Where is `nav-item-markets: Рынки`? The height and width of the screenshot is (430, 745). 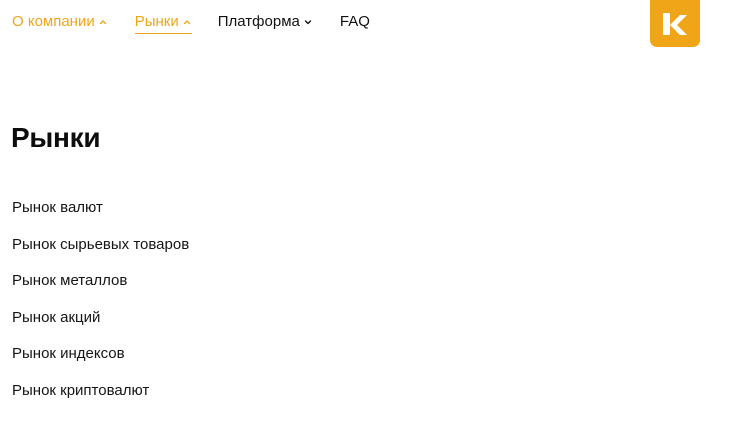 nav-item-markets: Рынки is located at coordinates (163, 23).